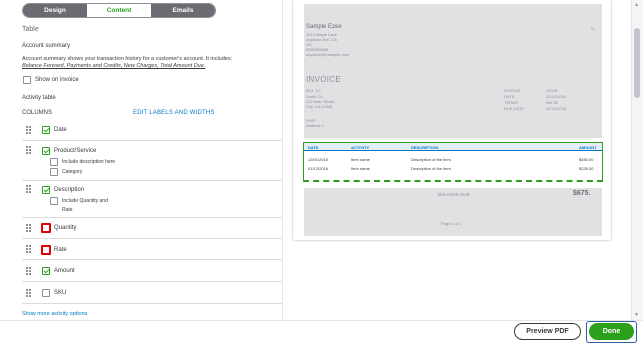 The width and height of the screenshot is (643, 345). I want to click on account-summary-heading: Account summary, so click(46, 46).